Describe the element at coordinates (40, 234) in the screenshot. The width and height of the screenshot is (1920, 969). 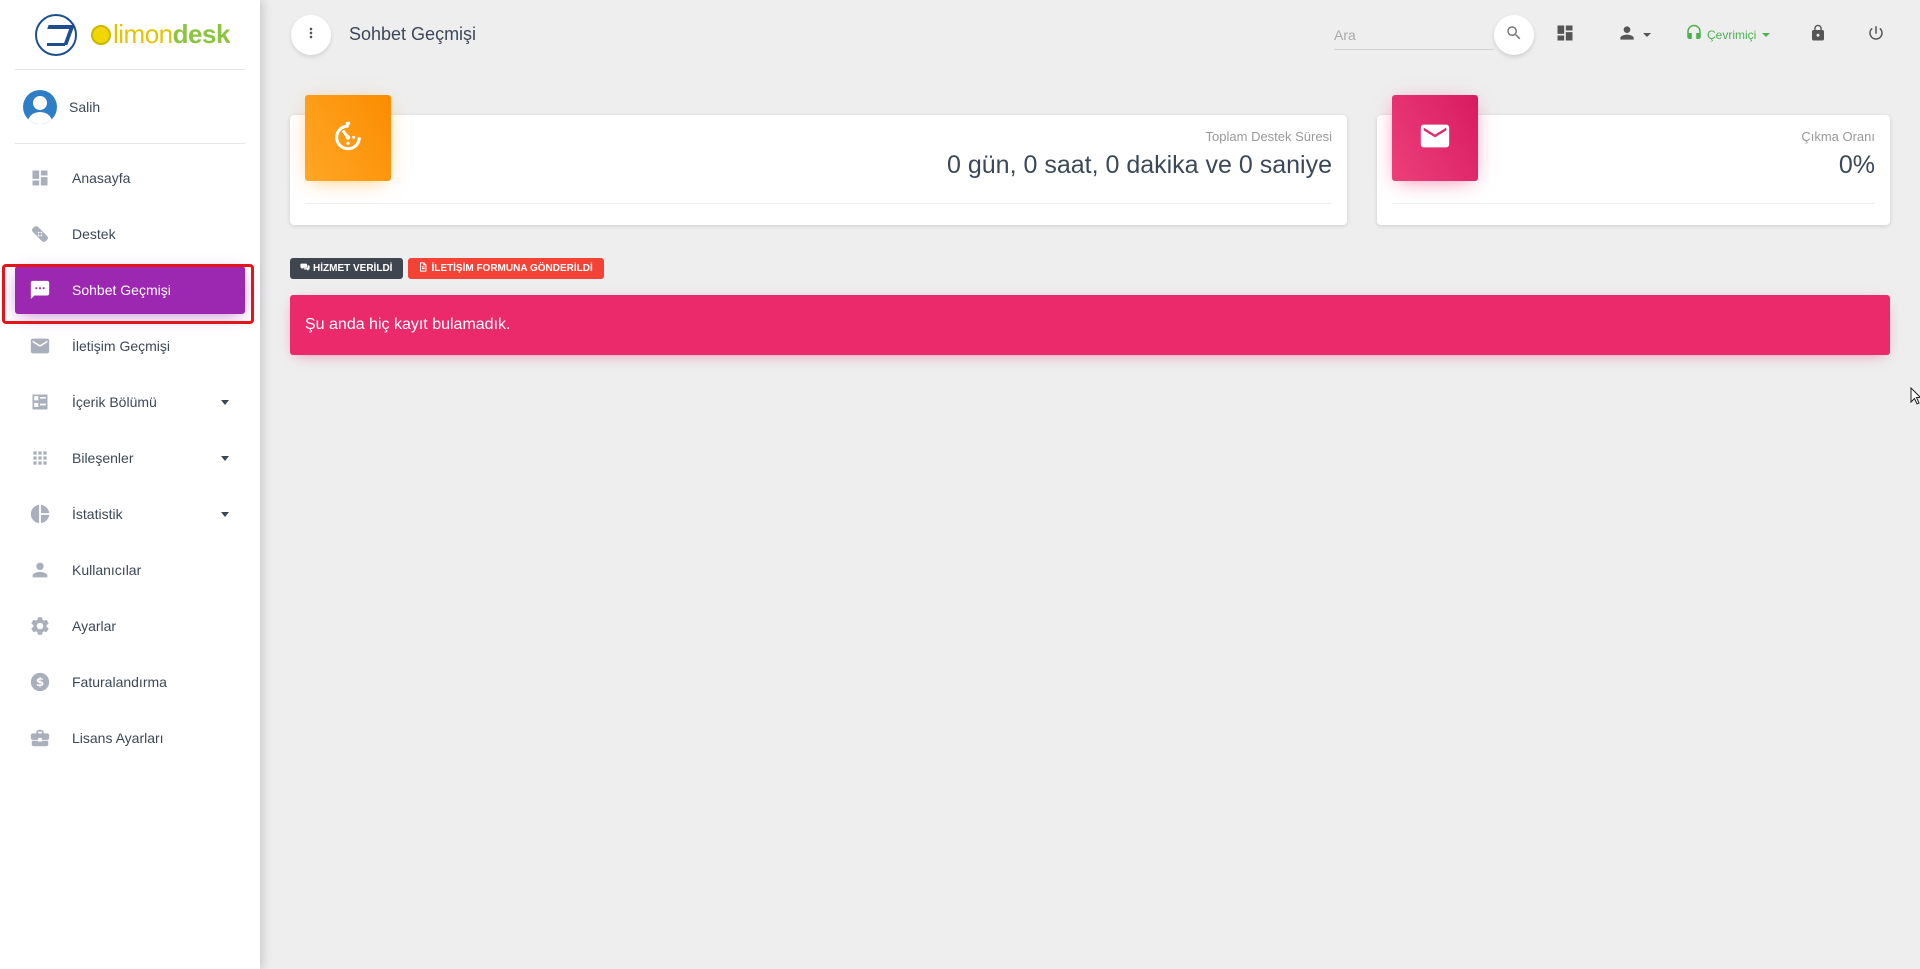
I see `bandage-icon` at that location.